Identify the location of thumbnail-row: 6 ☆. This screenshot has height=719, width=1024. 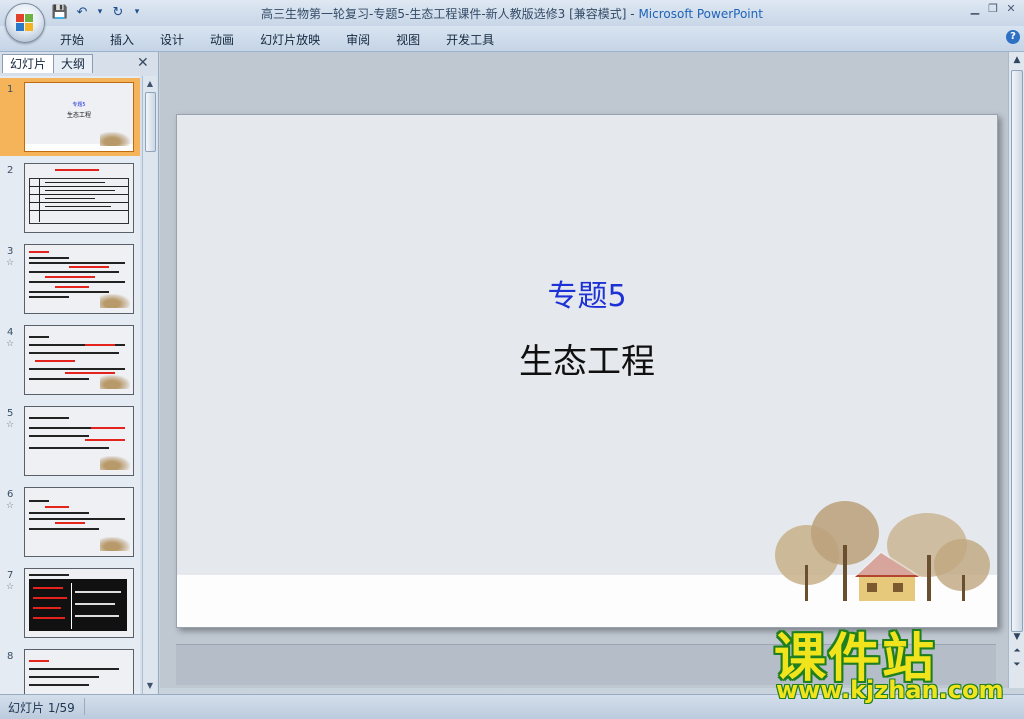
(70, 522).